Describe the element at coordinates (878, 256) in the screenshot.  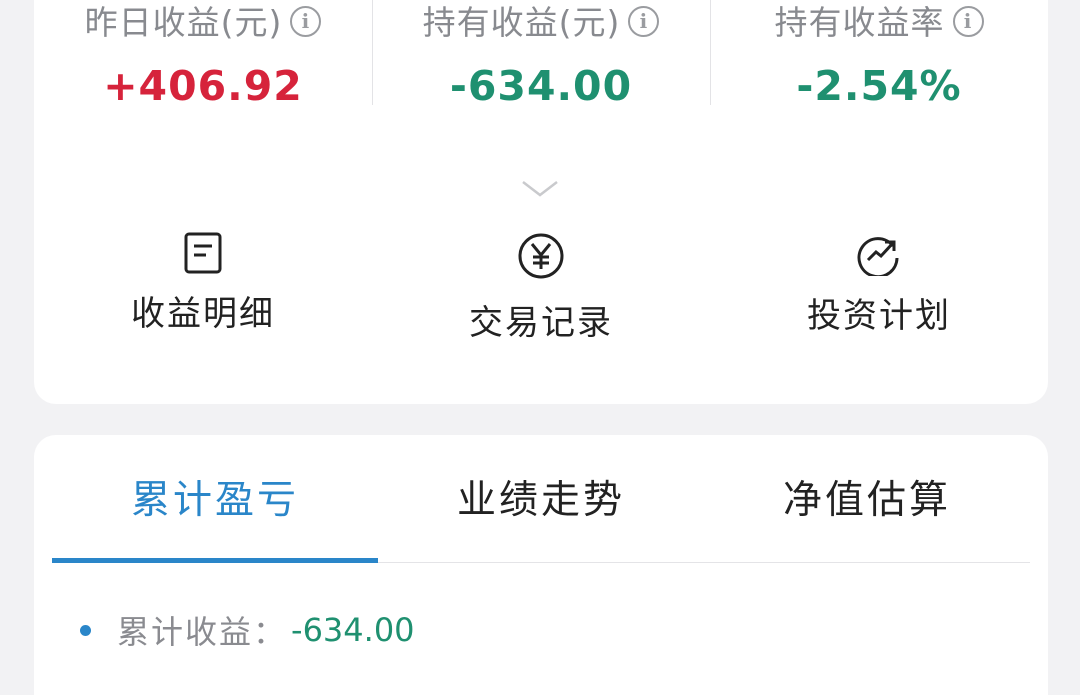
I see `trend-circle-icon` at that location.